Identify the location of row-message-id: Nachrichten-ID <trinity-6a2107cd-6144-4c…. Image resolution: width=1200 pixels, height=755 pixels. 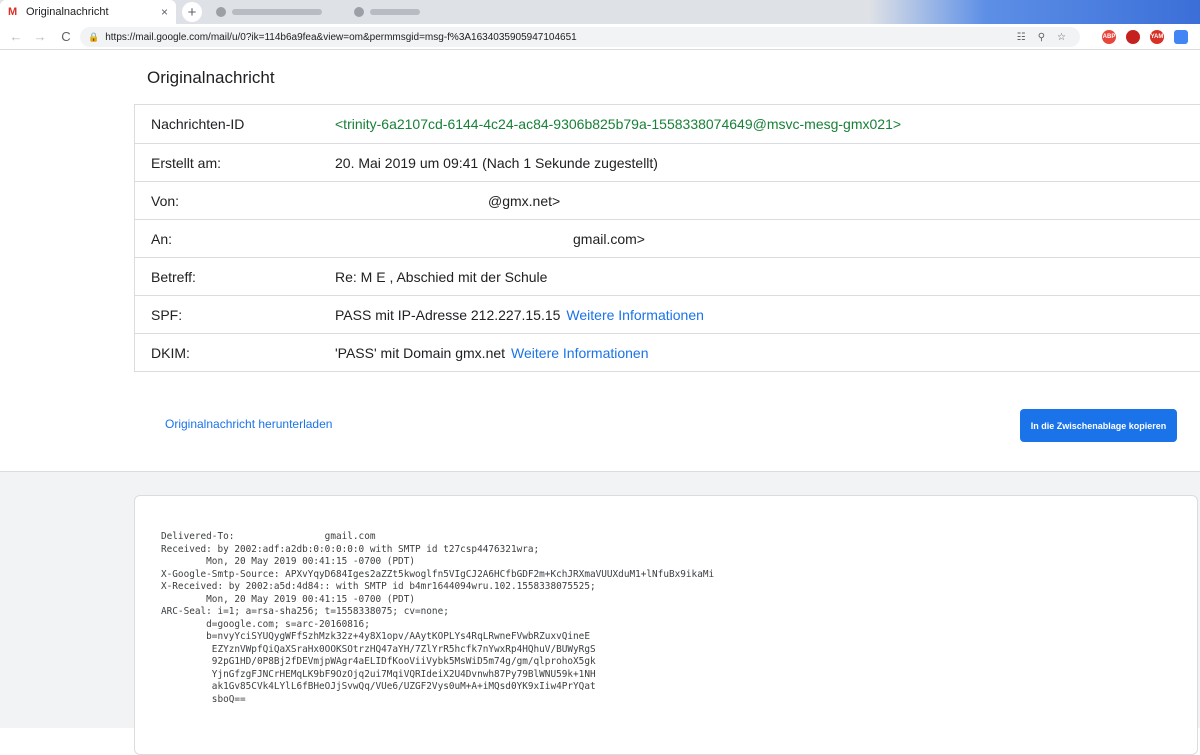
(667, 124).